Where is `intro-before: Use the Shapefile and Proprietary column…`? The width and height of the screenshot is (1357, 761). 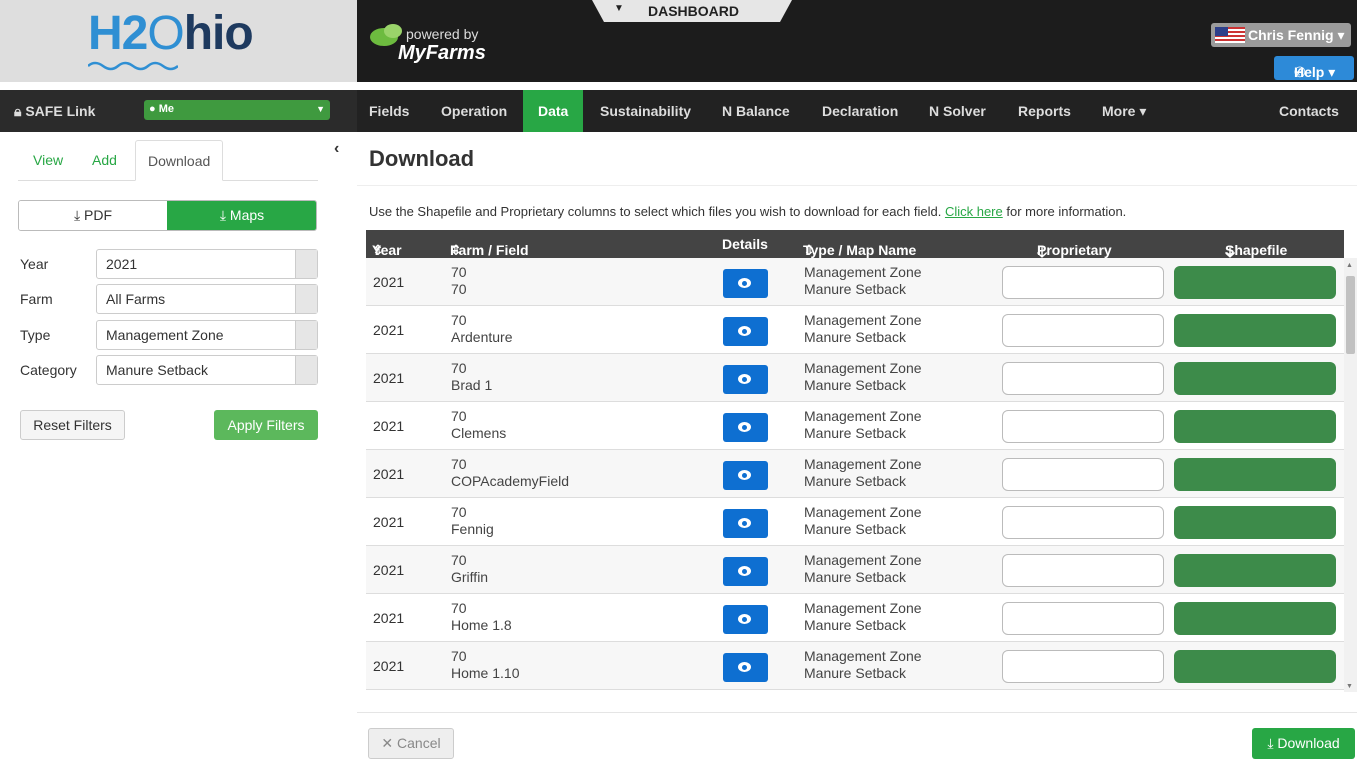 intro-before: Use the Shapefile and Proprietary column… is located at coordinates (655, 211).